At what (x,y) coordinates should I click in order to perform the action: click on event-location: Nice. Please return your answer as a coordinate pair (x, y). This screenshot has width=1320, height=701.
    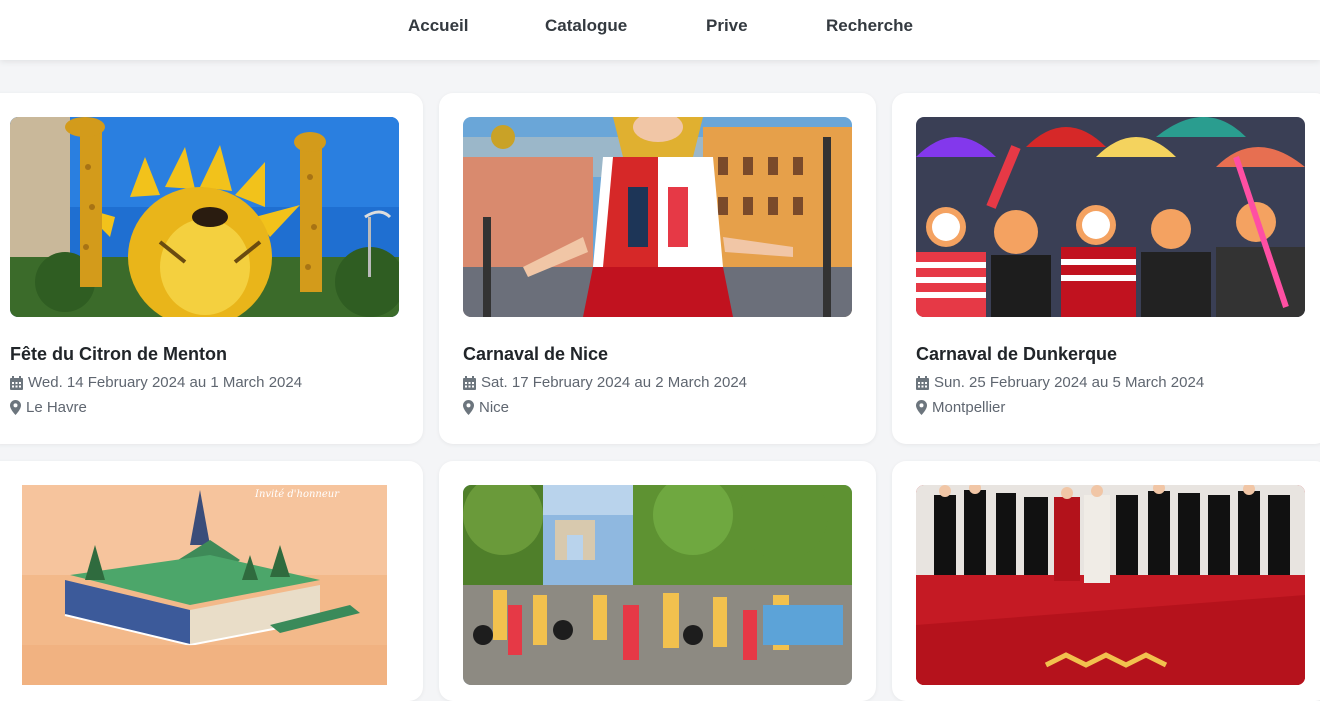
    Looking at the image, I should click on (486, 407).